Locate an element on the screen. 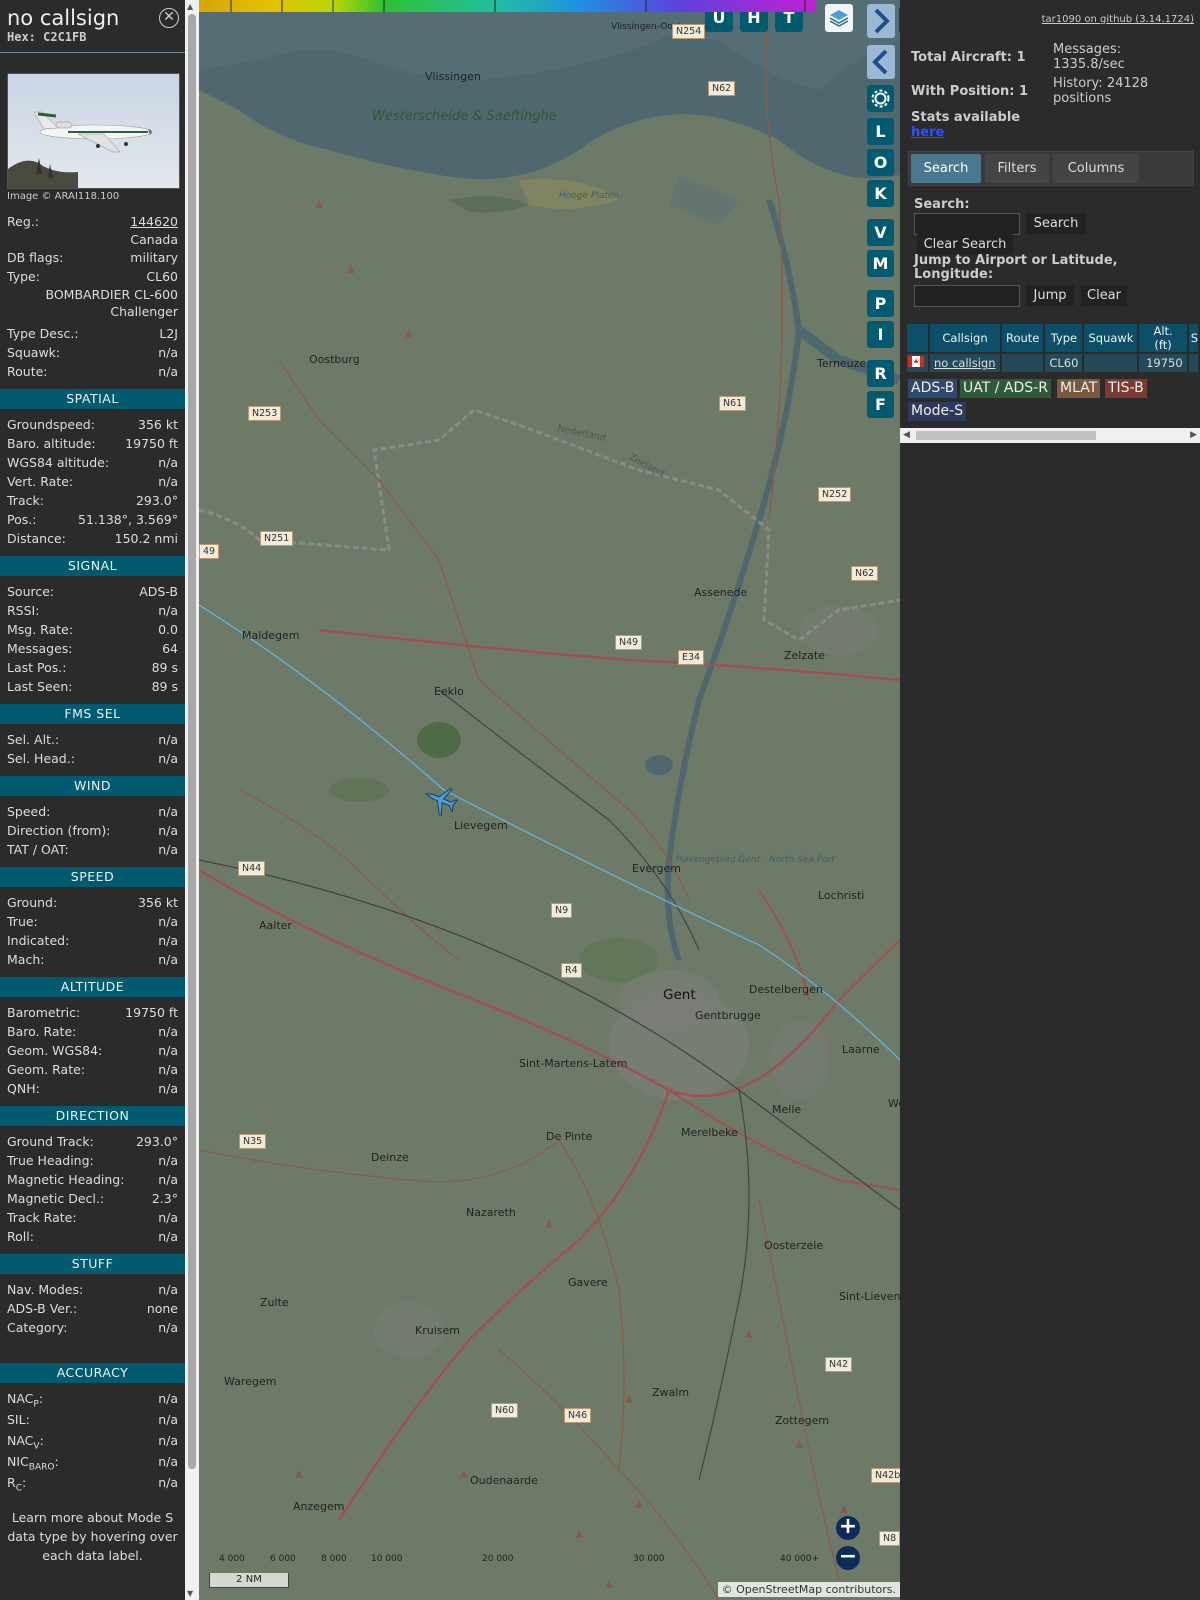 The height and width of the screenshot is (1600, 1200). info-row-label: Category: is located at coordinates (37, 1327).